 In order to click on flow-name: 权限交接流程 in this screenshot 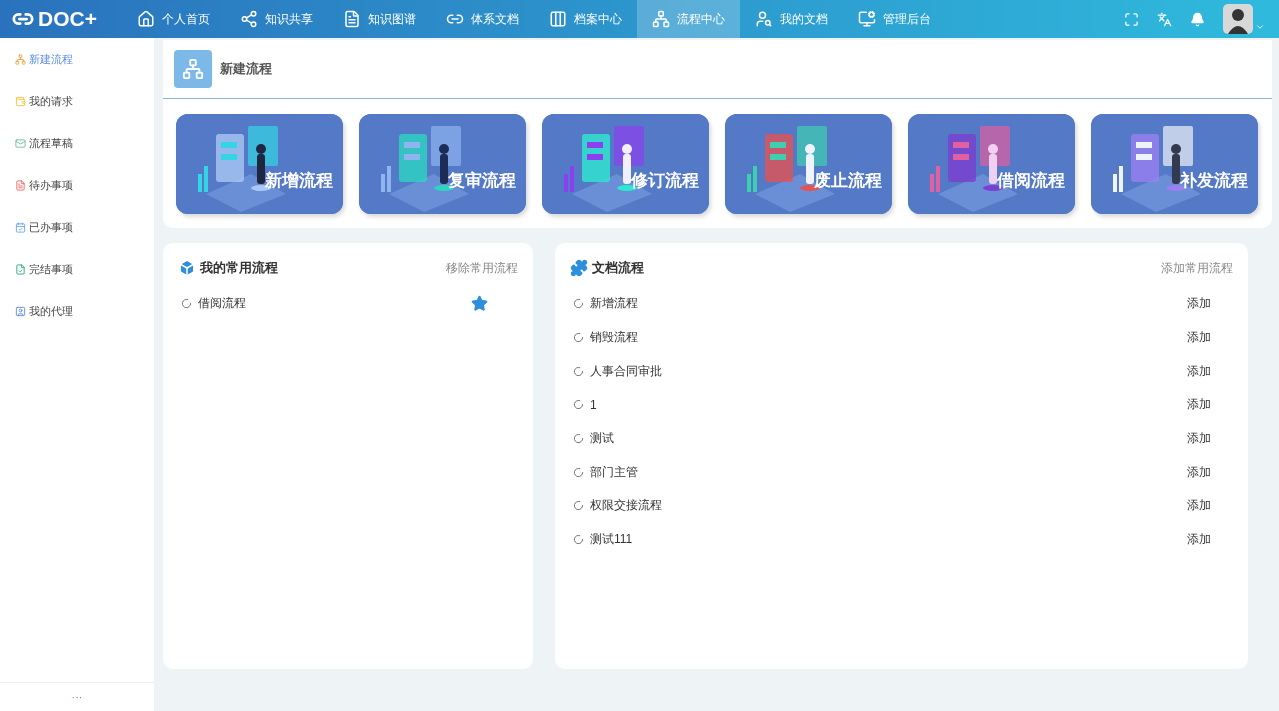, I will do `click(626, 506)`.